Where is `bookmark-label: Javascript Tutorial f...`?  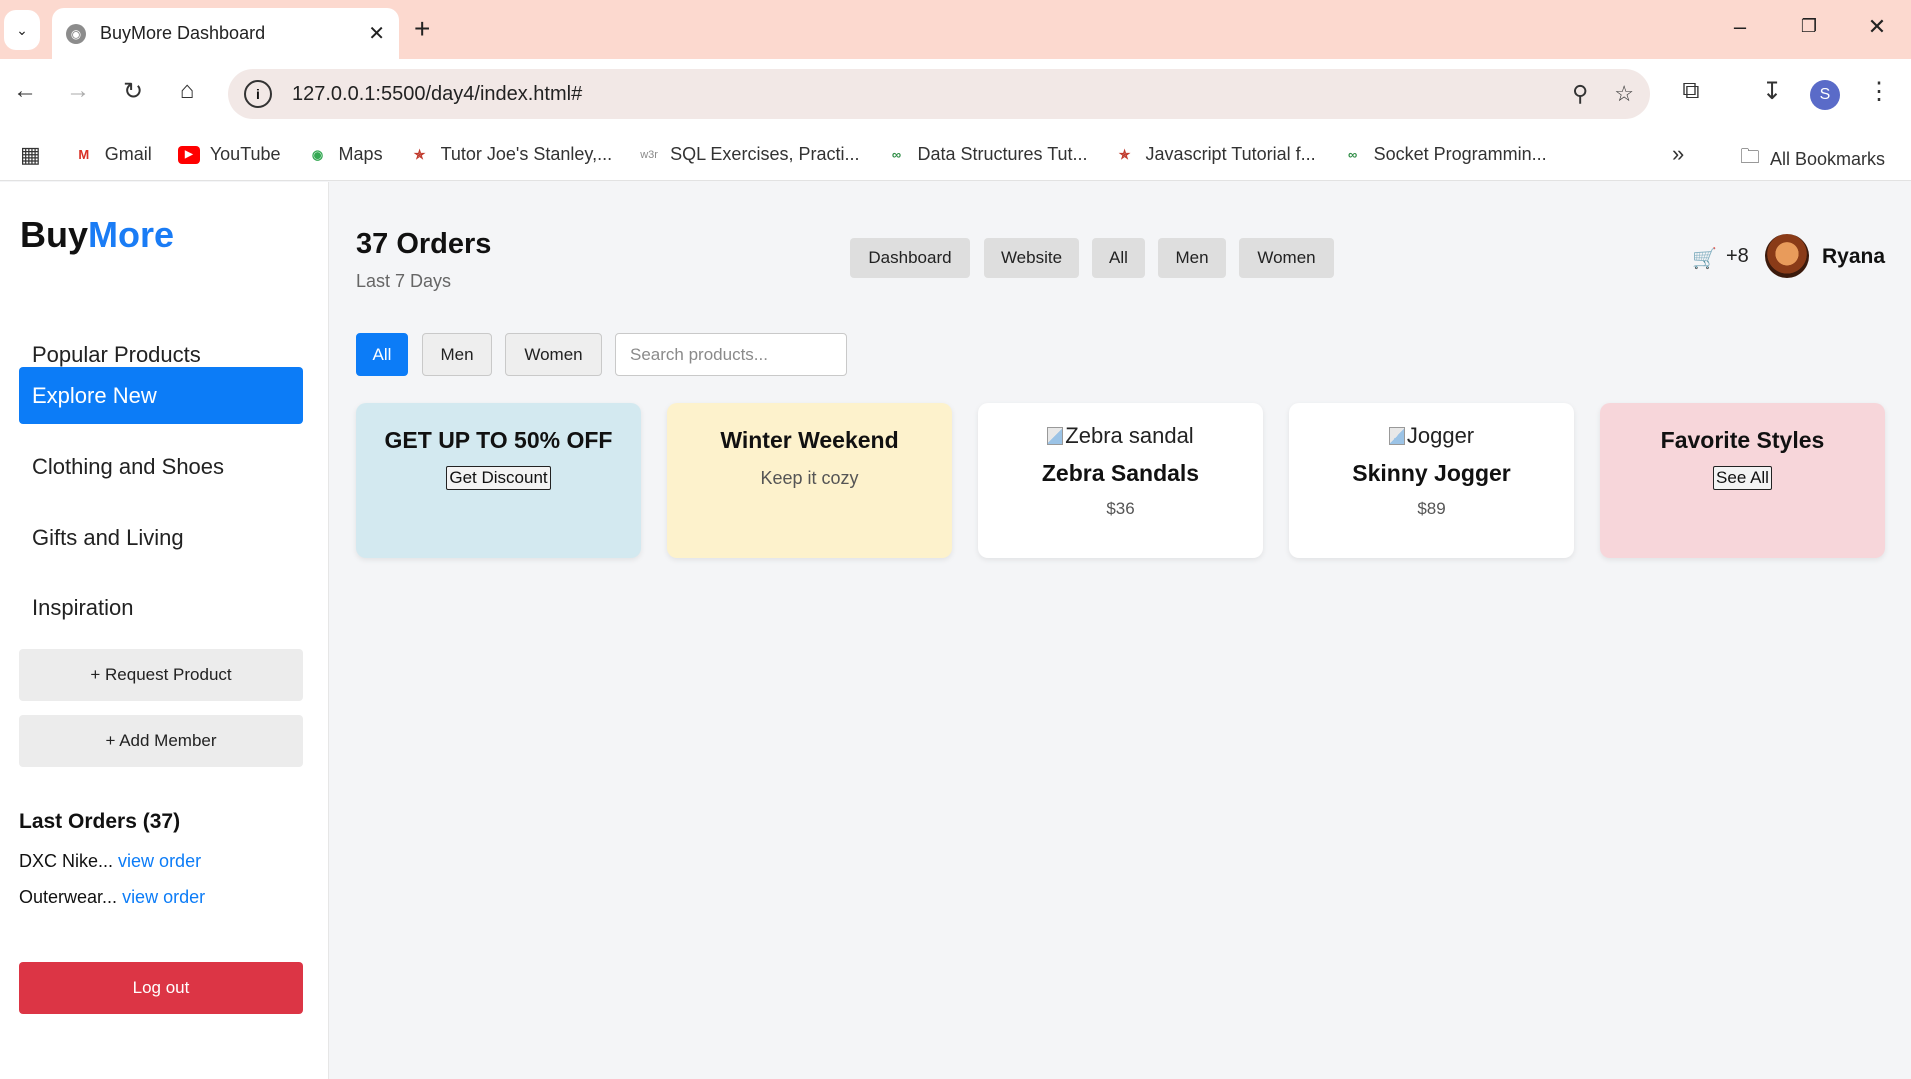
bookmark-label: Javascript Tutorial f... is located at coordinates (1230, 154).